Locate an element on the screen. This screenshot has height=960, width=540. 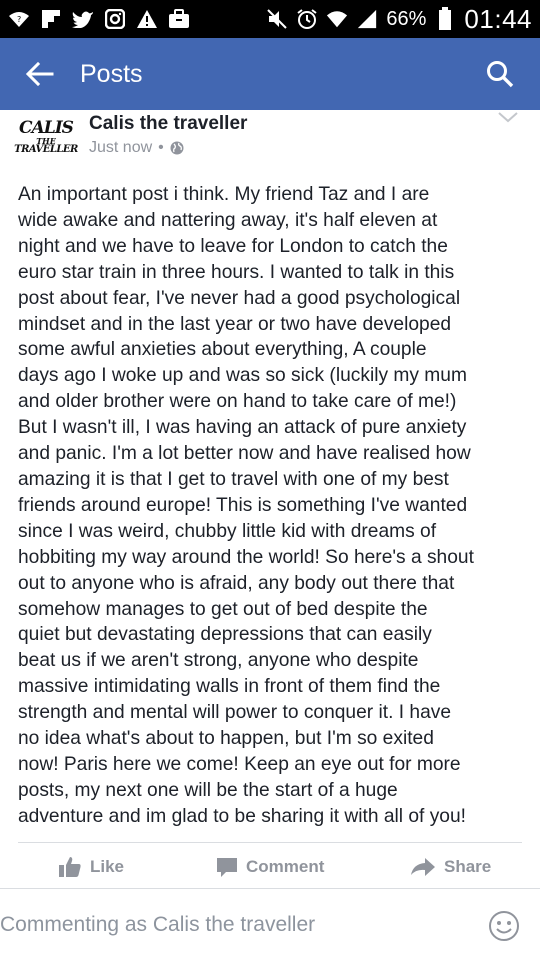
emoji-button is located at coordinates (504, 926).